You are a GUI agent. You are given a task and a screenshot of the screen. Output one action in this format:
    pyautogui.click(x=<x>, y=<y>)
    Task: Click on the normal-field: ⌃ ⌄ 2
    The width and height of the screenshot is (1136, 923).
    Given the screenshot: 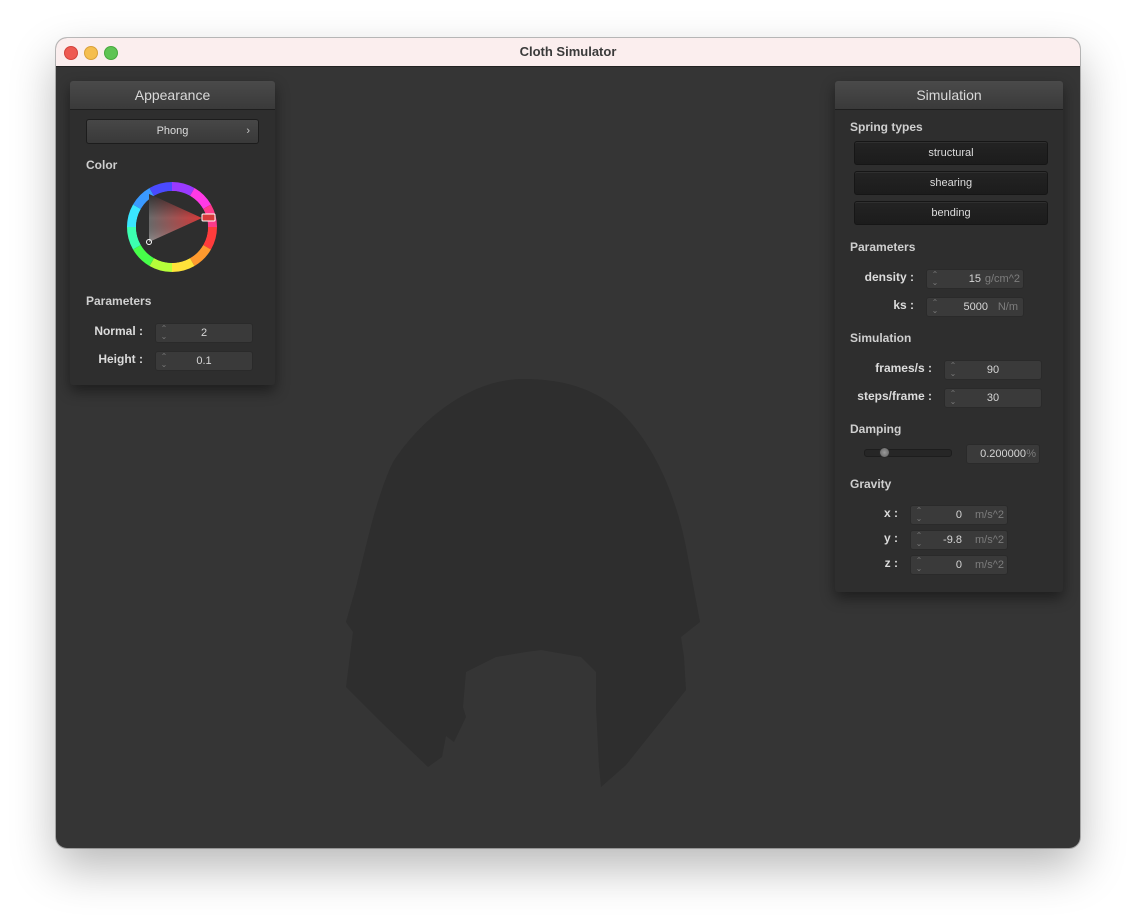 What is the action you would take?
    pyautogui.click(x=204, y=333)
    